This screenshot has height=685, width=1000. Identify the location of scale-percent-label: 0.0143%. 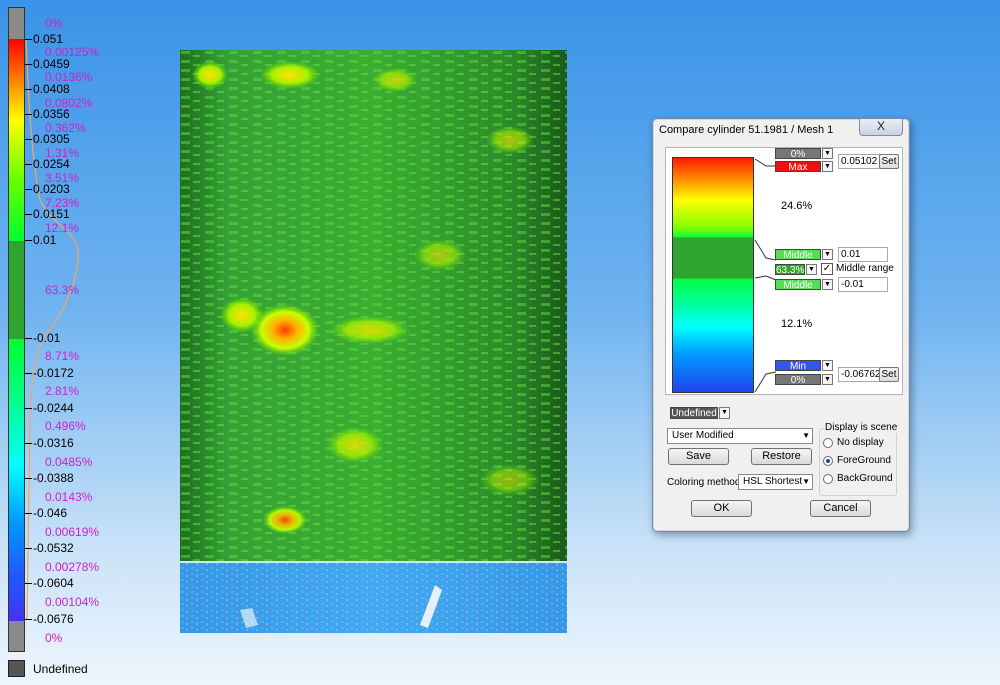
(69, 497).